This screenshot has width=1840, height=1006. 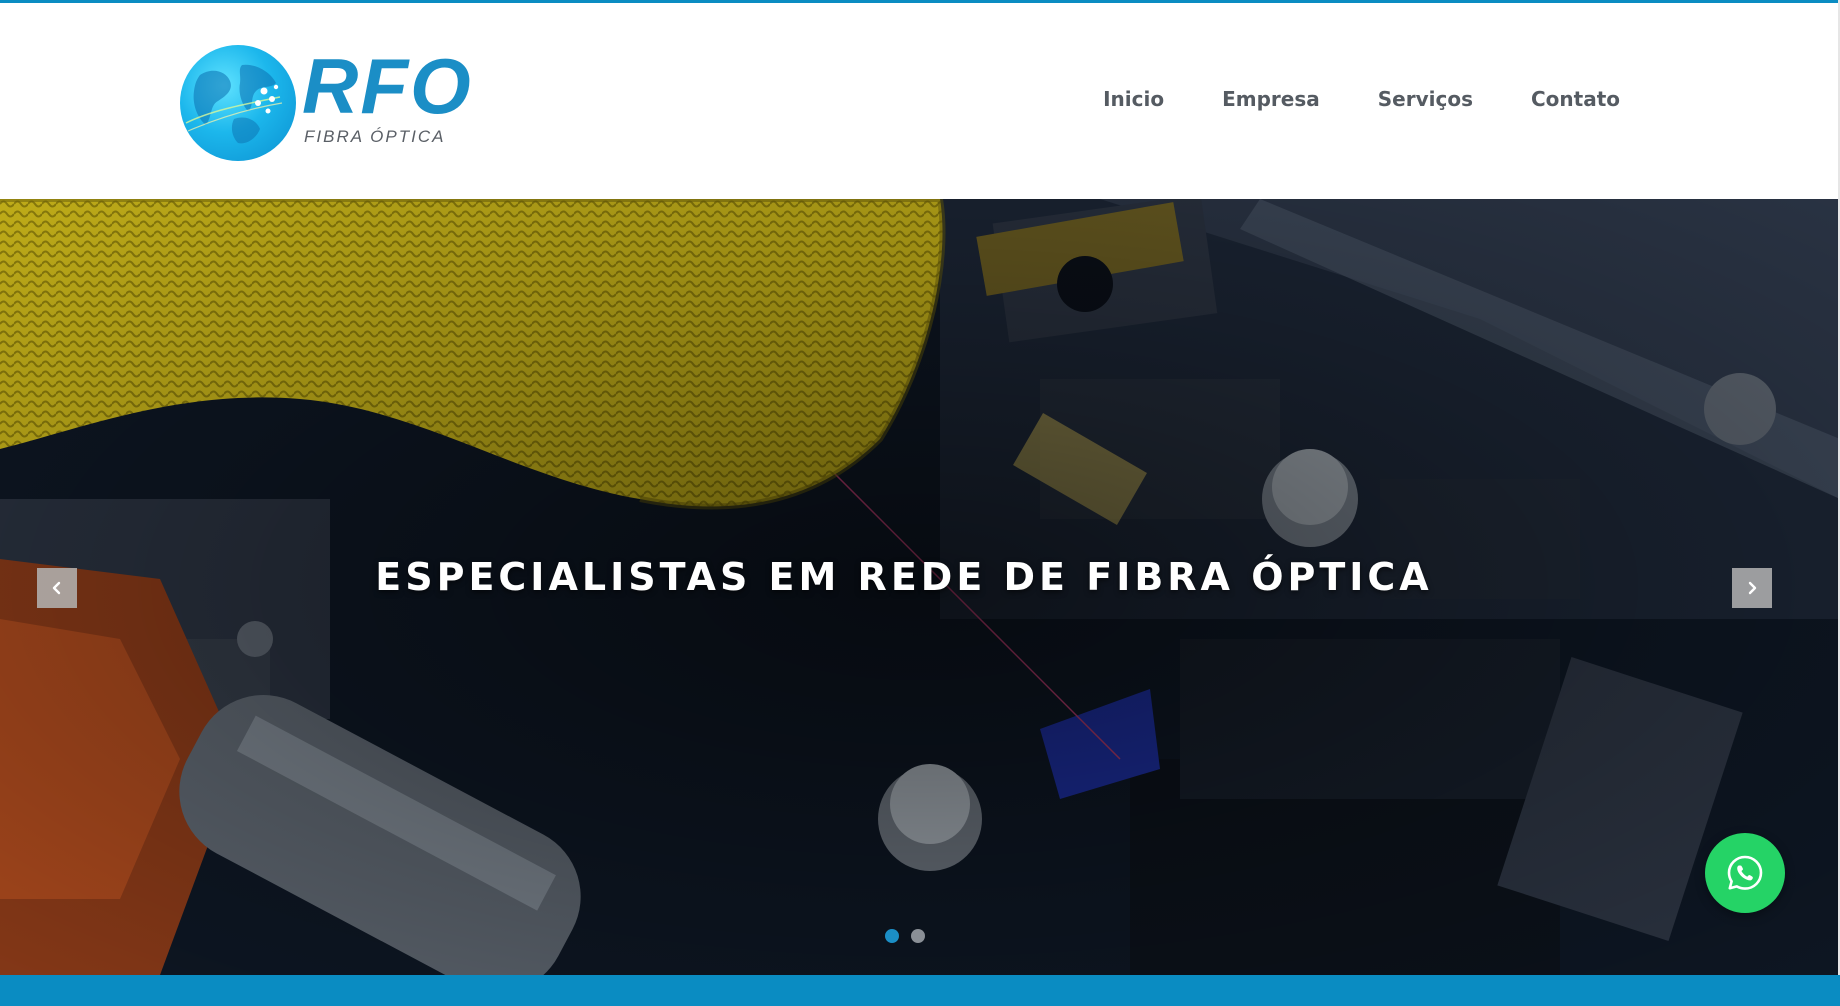 I want to click on bottom-accent-band, so click(x=920, y=990).